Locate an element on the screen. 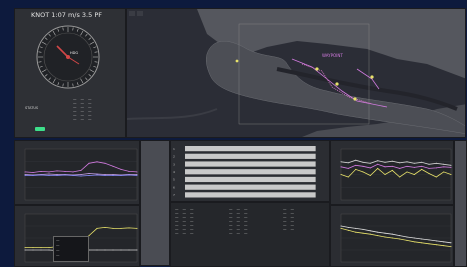  bar-label: 4 is located at coordinates (174, 172).